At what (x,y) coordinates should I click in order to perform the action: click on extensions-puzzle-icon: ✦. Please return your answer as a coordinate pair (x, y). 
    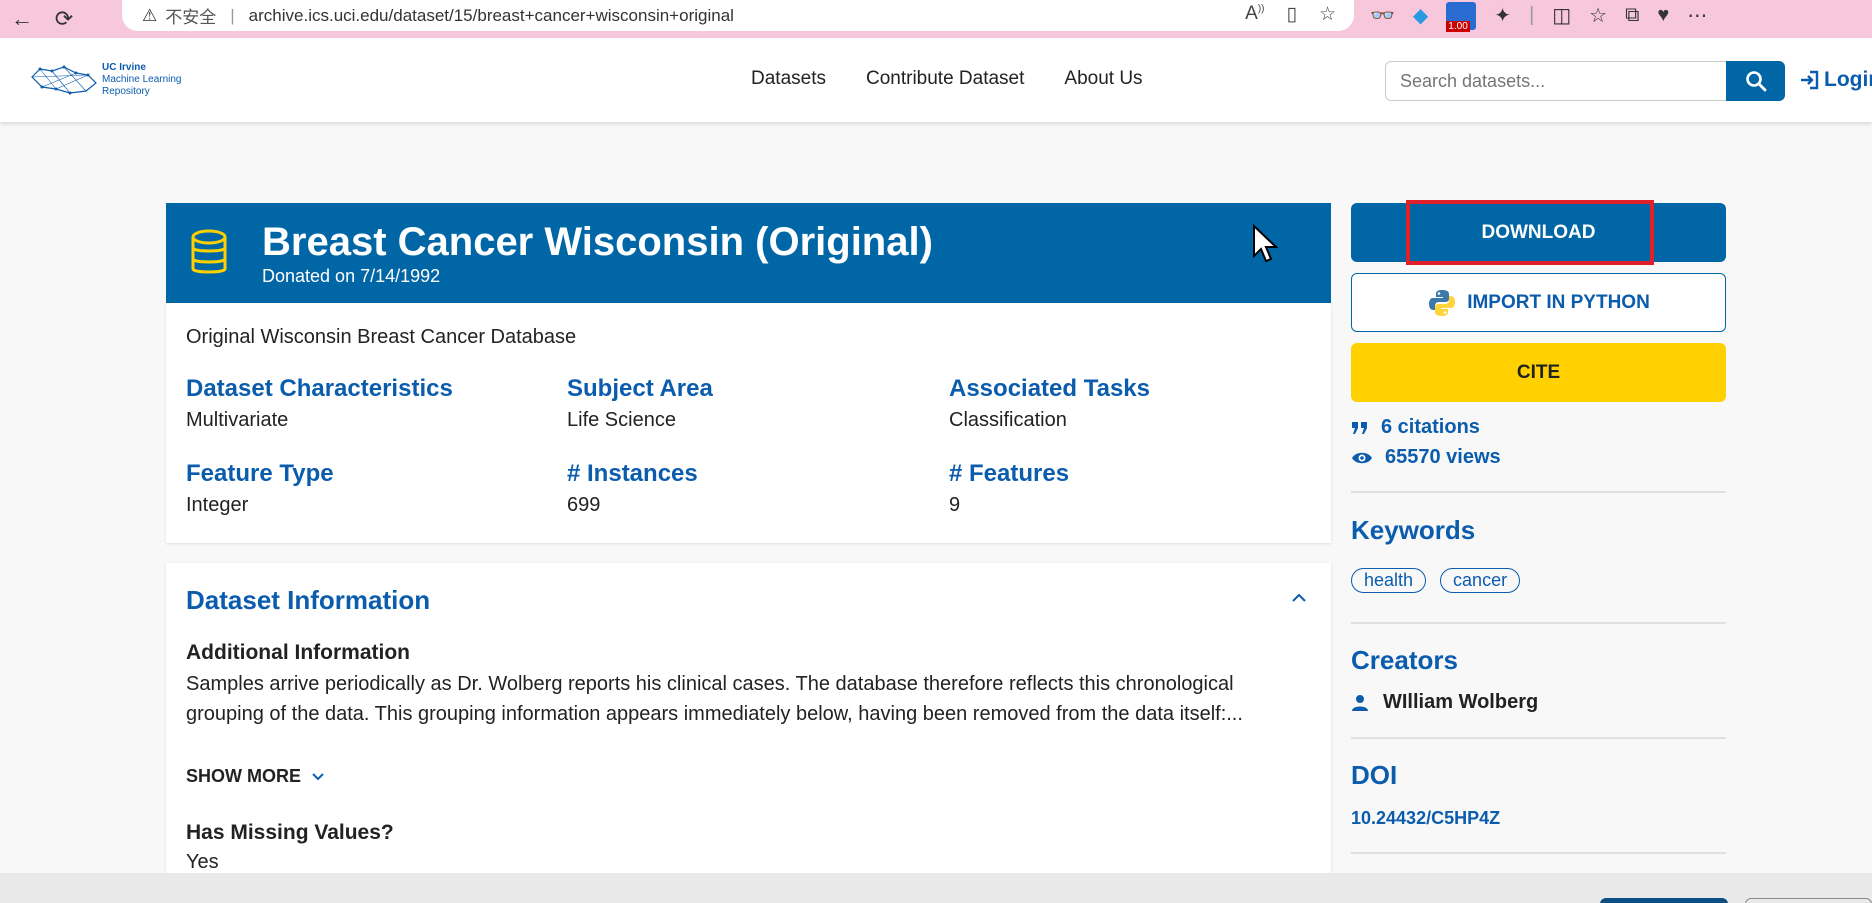
    Looking at the image, I should click on (1502, 15).